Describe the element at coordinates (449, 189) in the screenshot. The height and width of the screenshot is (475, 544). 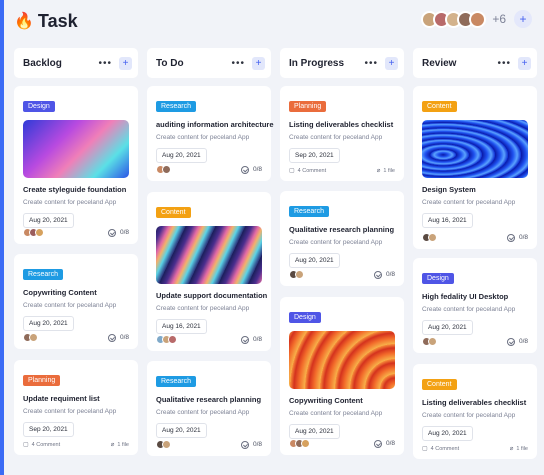
I see `card-title: Design System` at that location.